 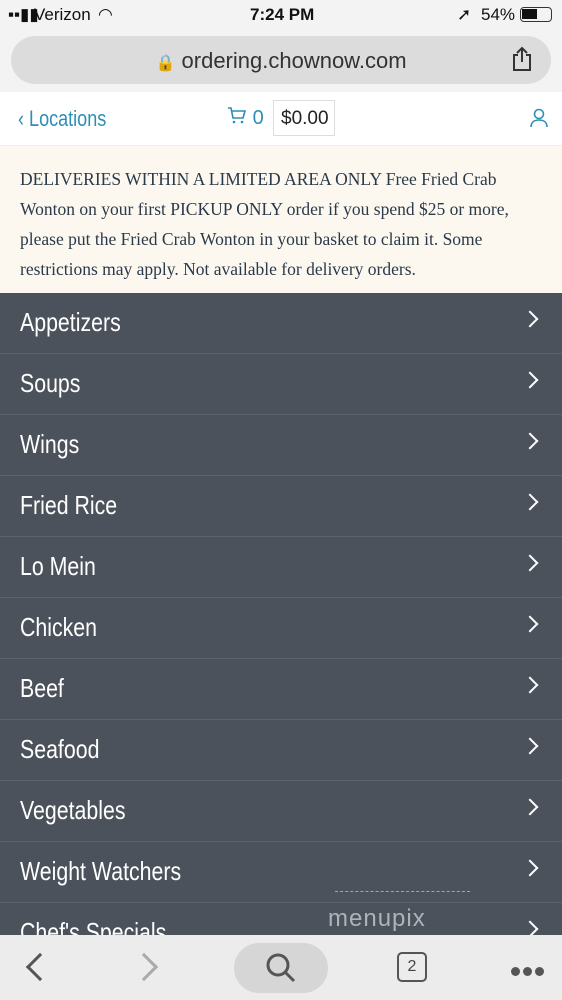 I want to click on search-button, so click(x=281, y=968).